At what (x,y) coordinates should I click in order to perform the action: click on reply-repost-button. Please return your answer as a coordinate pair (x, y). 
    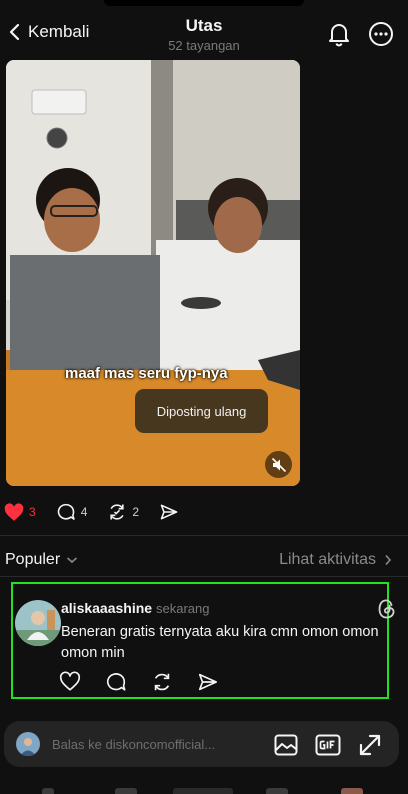
    Looking at the image, I should click on (162, 682).